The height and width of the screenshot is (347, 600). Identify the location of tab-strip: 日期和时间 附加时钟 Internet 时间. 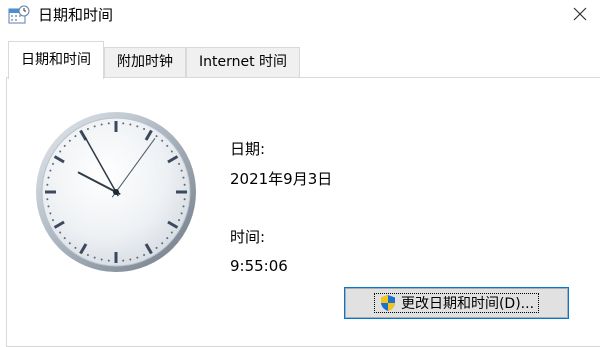
(300, 59).